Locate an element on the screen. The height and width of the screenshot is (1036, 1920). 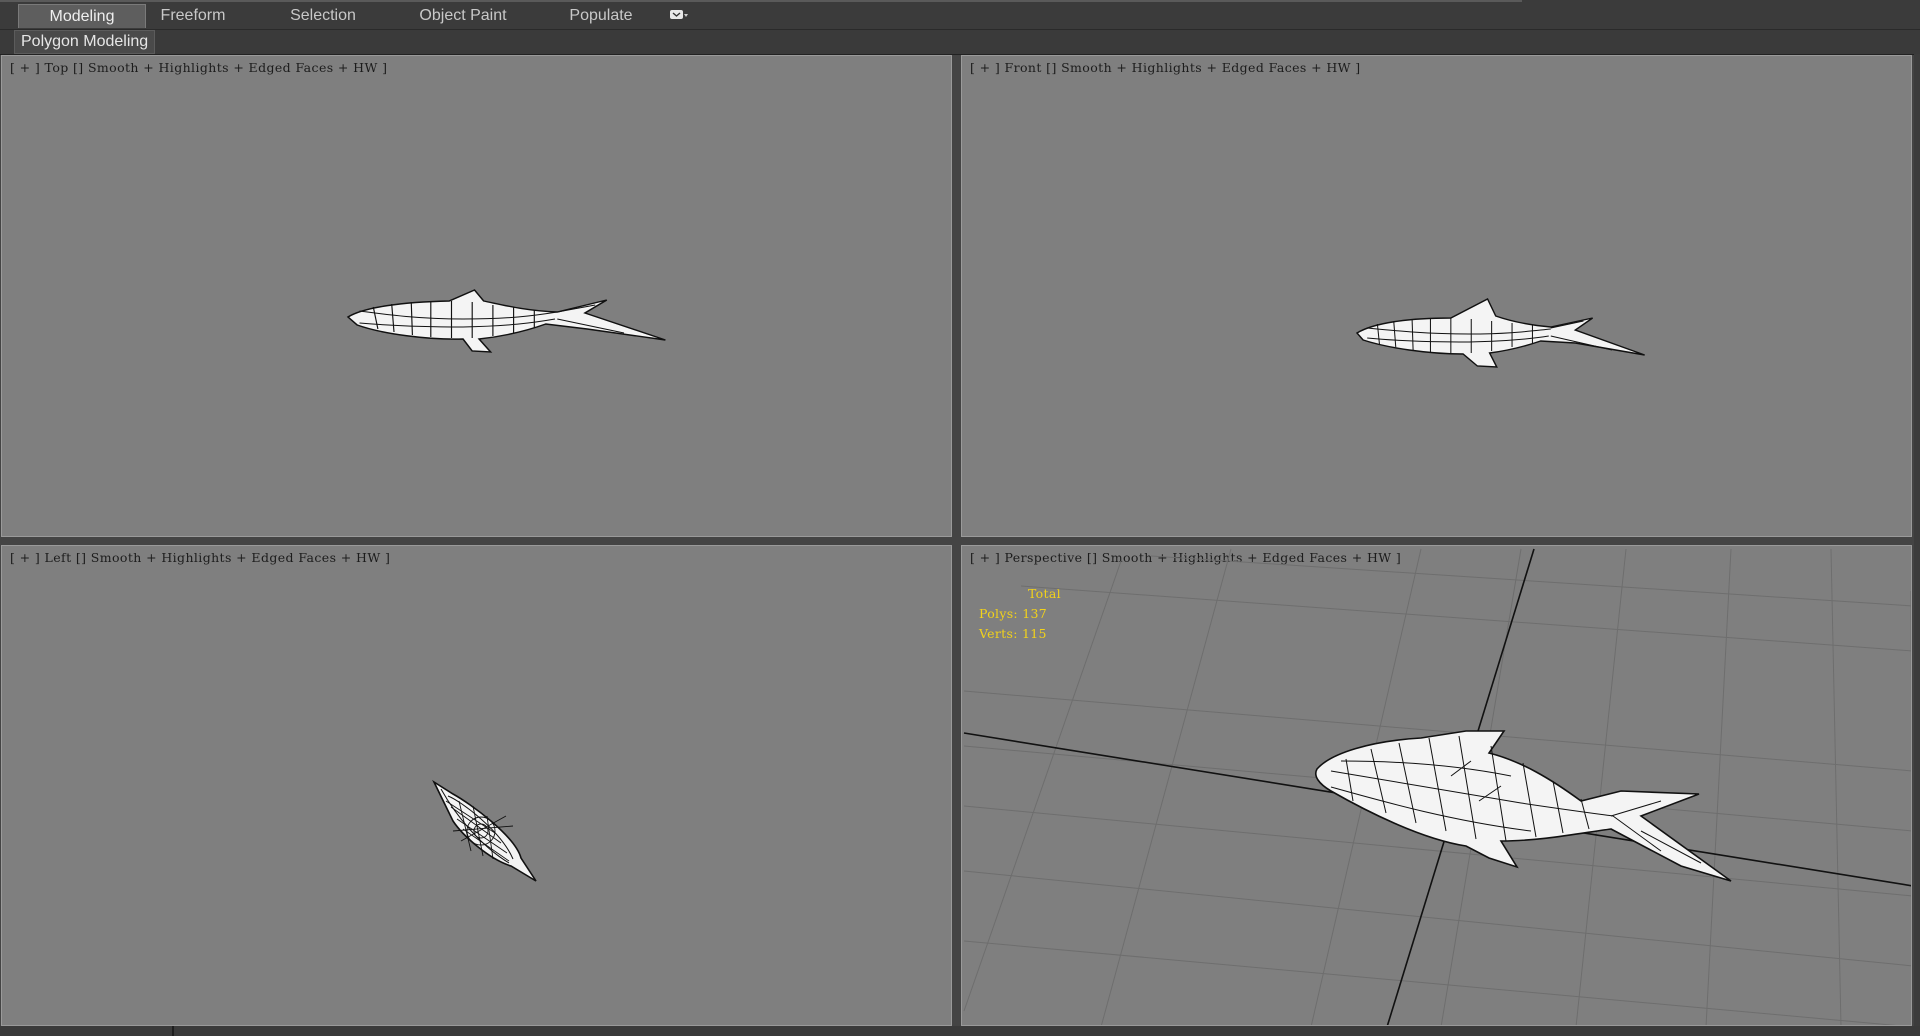
ribbon-options-icon is located at coordinates (679, 15).